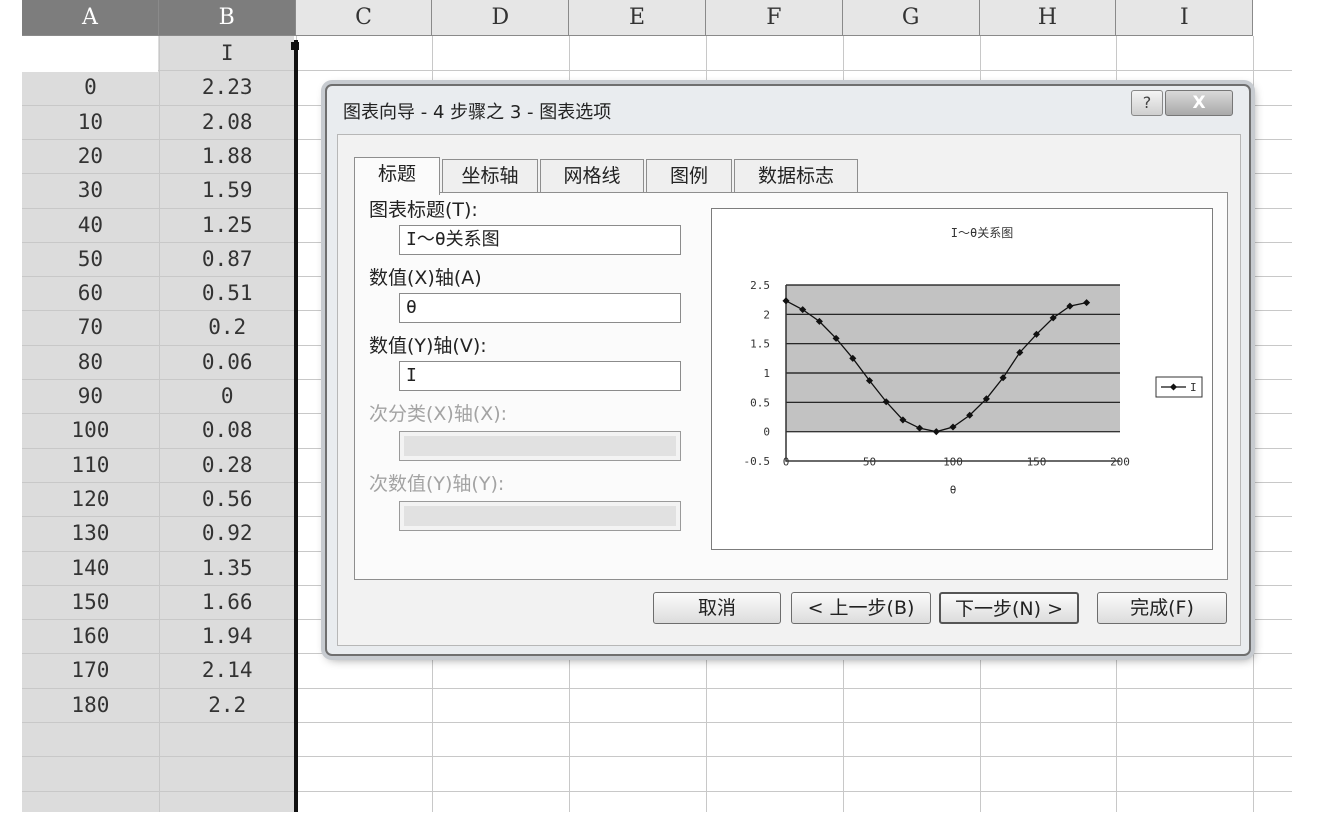  Describe the element at coordinates (1120, 462) in the screenshot. I see `x-tick-label: 200` at that location.